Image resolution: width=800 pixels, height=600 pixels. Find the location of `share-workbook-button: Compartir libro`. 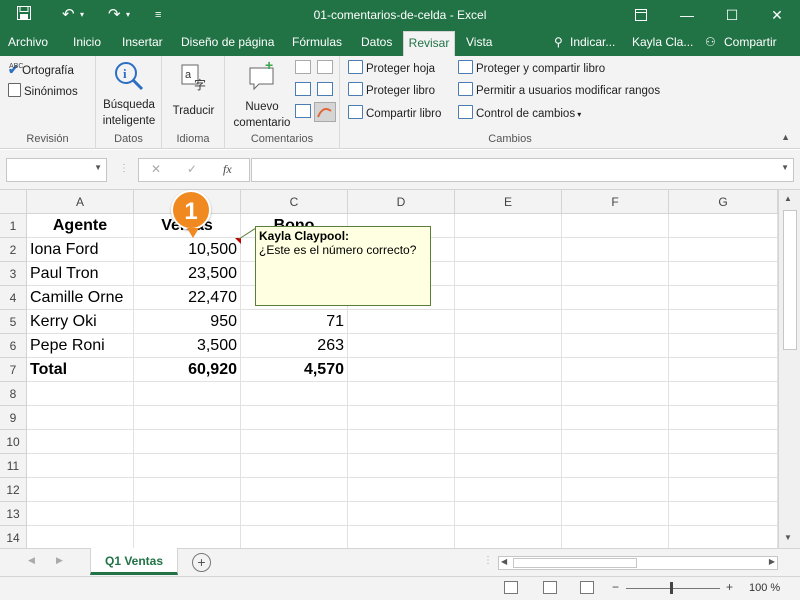

share-workbook-button: Compartir libro is located at coordinates (394, 114).